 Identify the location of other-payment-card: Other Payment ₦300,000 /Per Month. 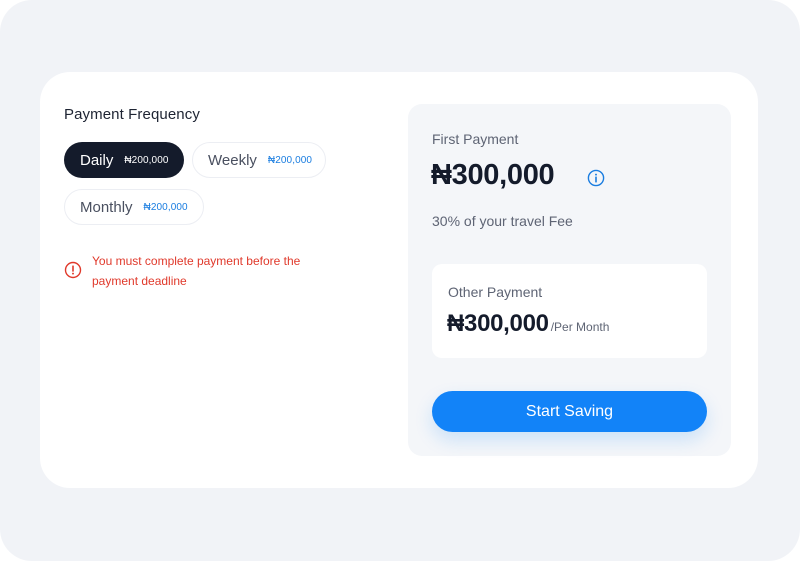
(569, 311).